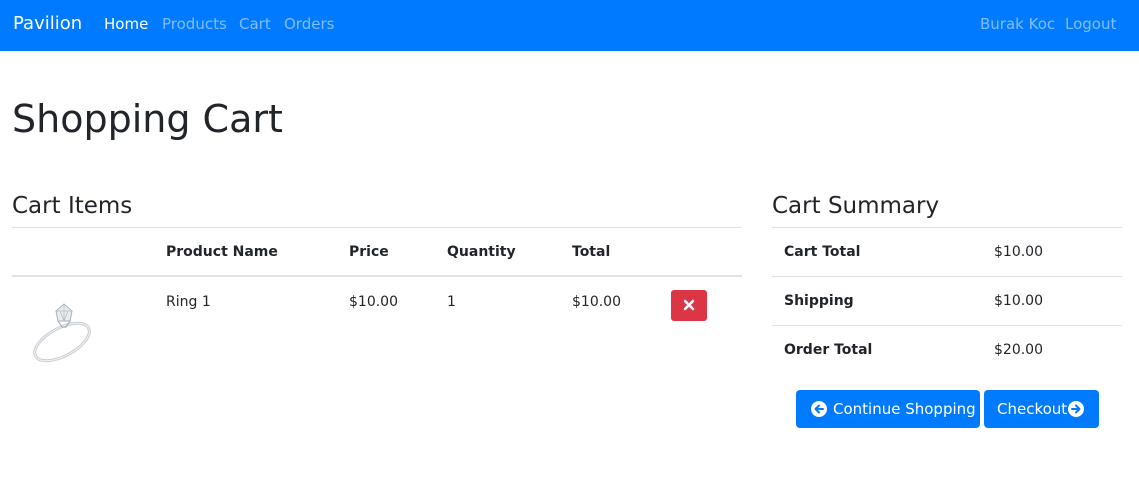 This screenshot has width=1139, height=481. I want to click on arrow-circle-left-icon, so click(819, 409).